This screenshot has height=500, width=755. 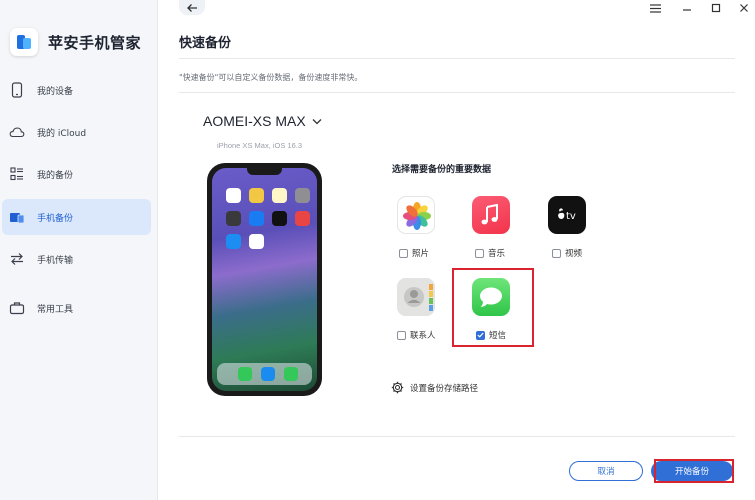 I want to click on safari-app-icon, so click(x=268, y=374).